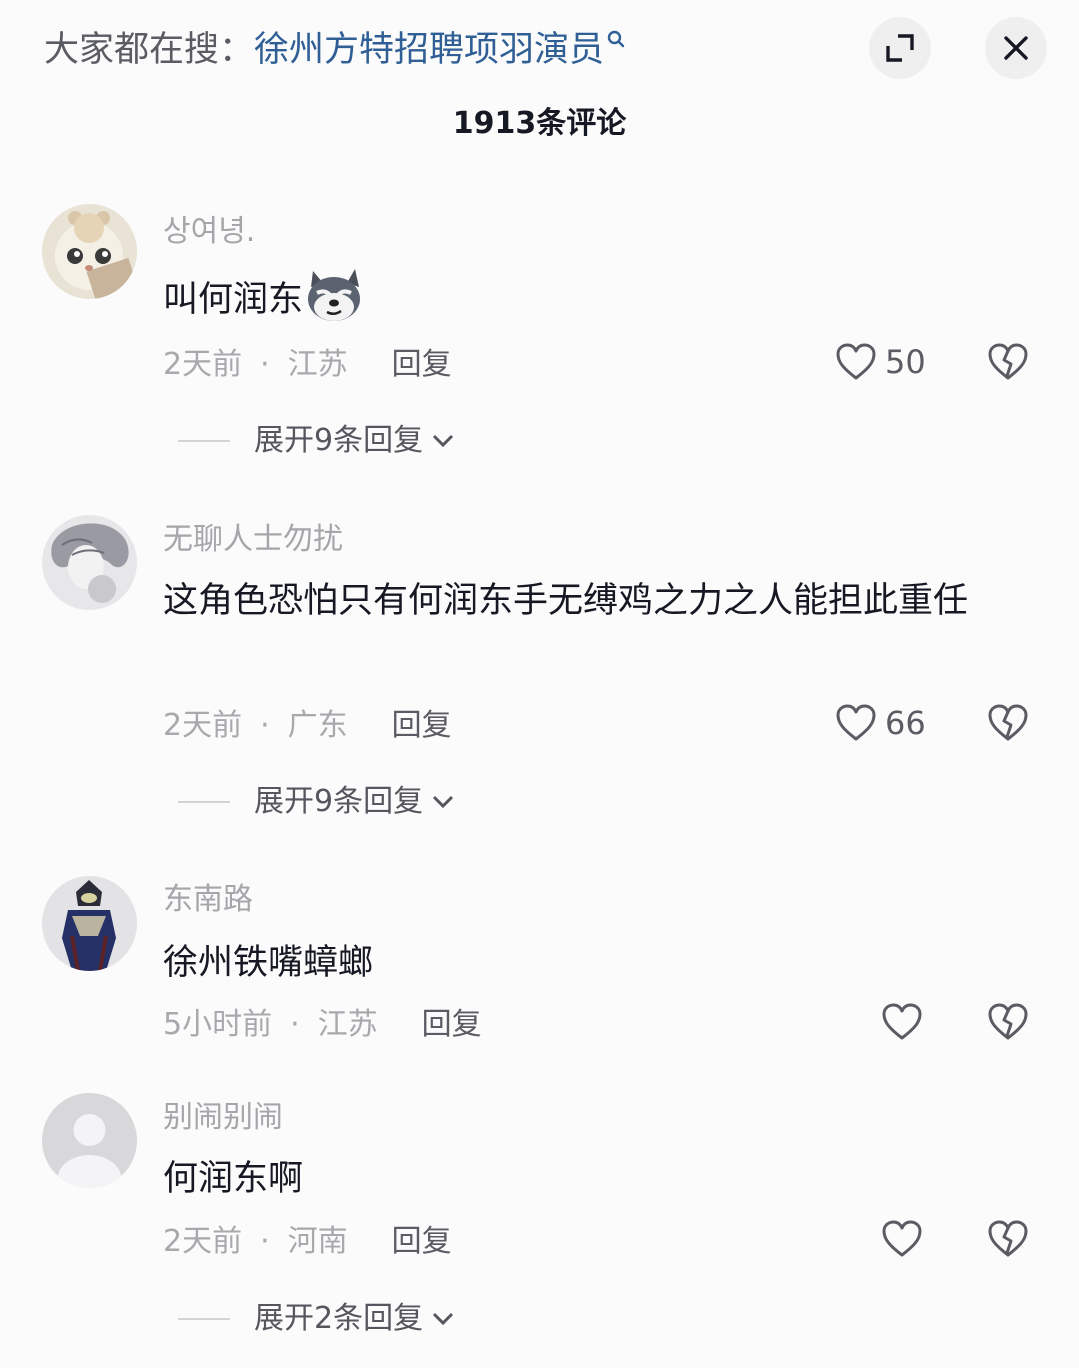 The width and height of the screenshot is (1079, 1368). I want to click on username: 상여녕., so click(209, 232).